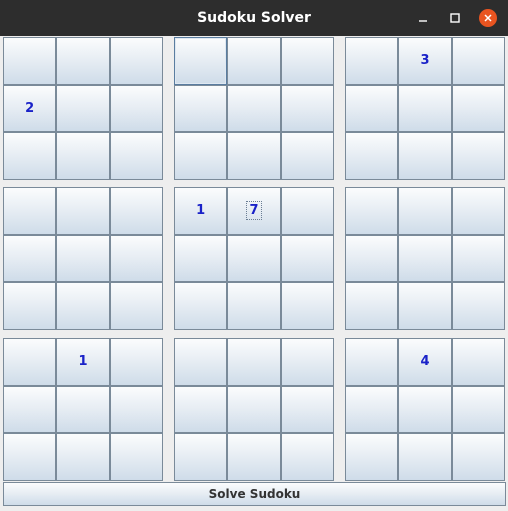 This screenshot has width=508, height=511. I want to click on close-icon, so click(488, 18).